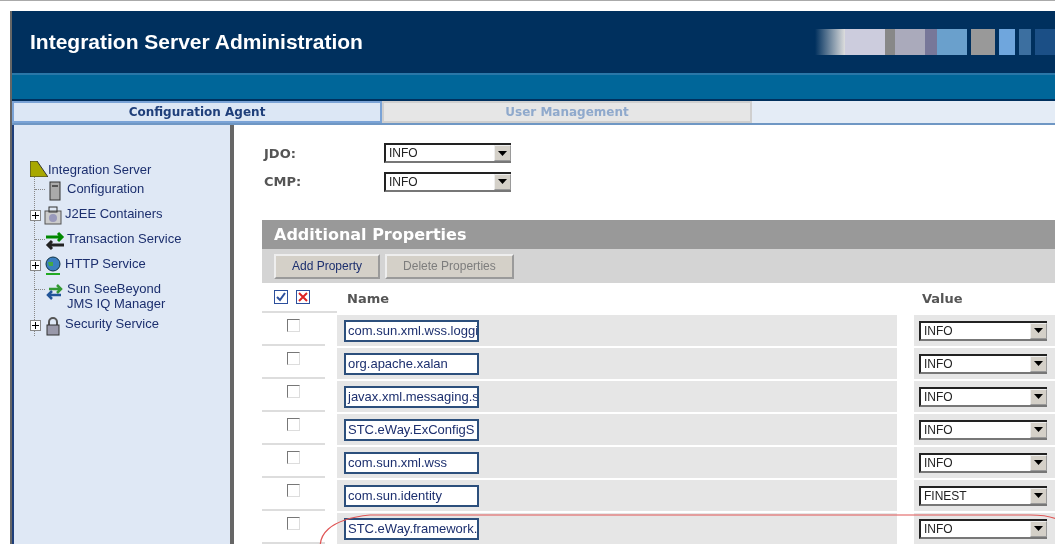  What do you see at coordinates (281, 297) in the screenshot?
I see `check-all-icon` at bounding box center [281, 297].